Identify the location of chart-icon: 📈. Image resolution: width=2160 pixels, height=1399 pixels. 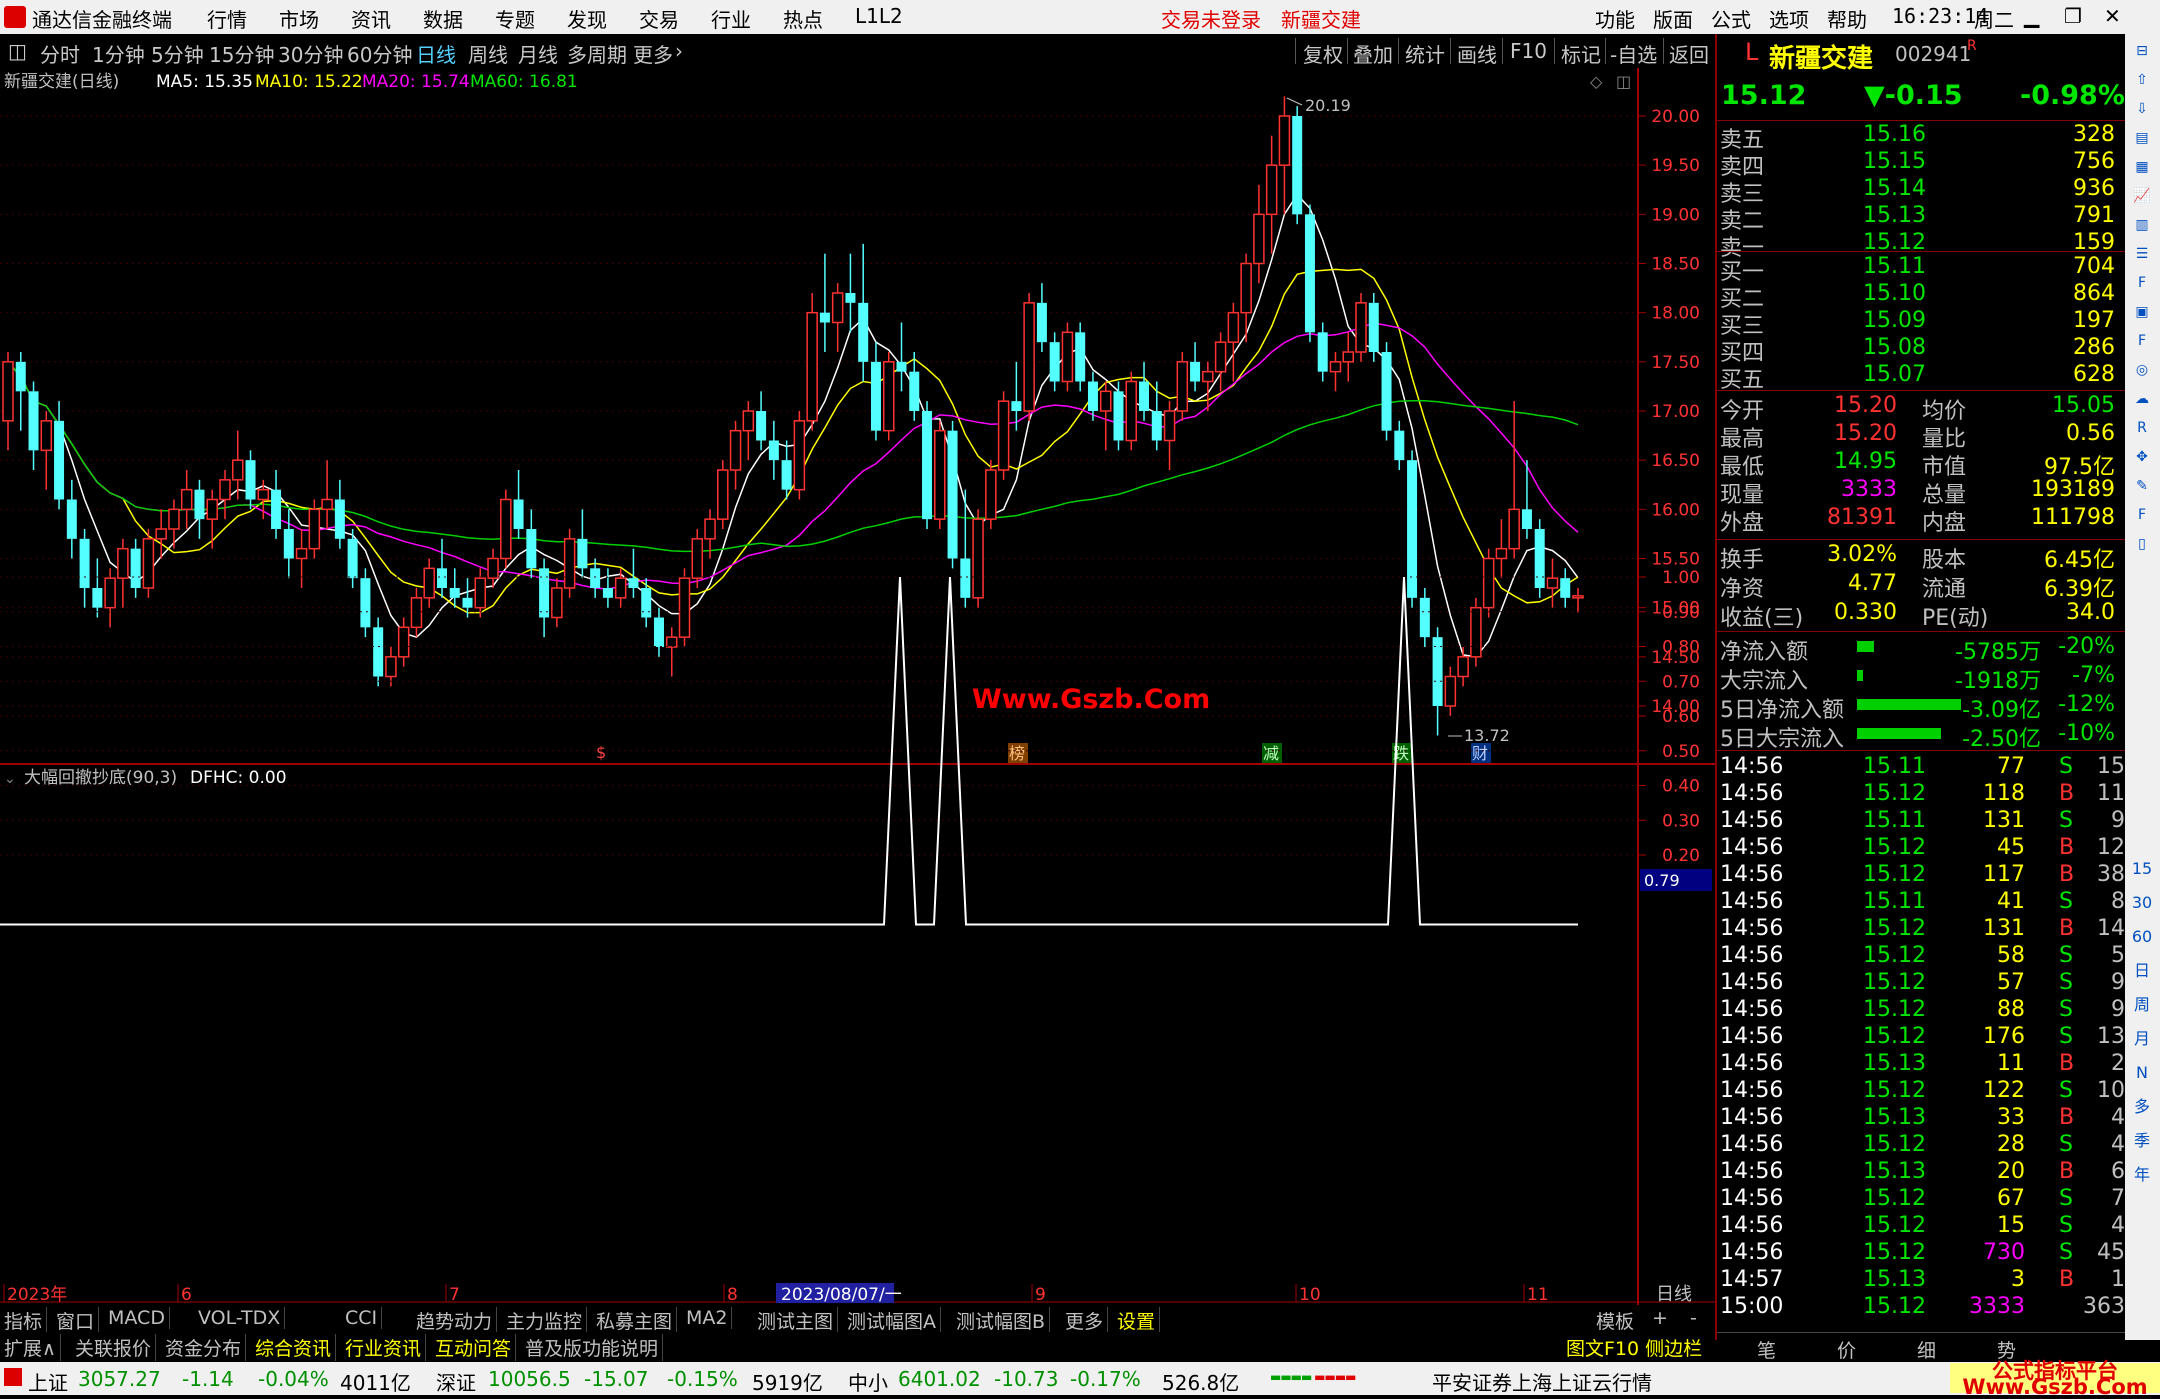
(2142, 196).